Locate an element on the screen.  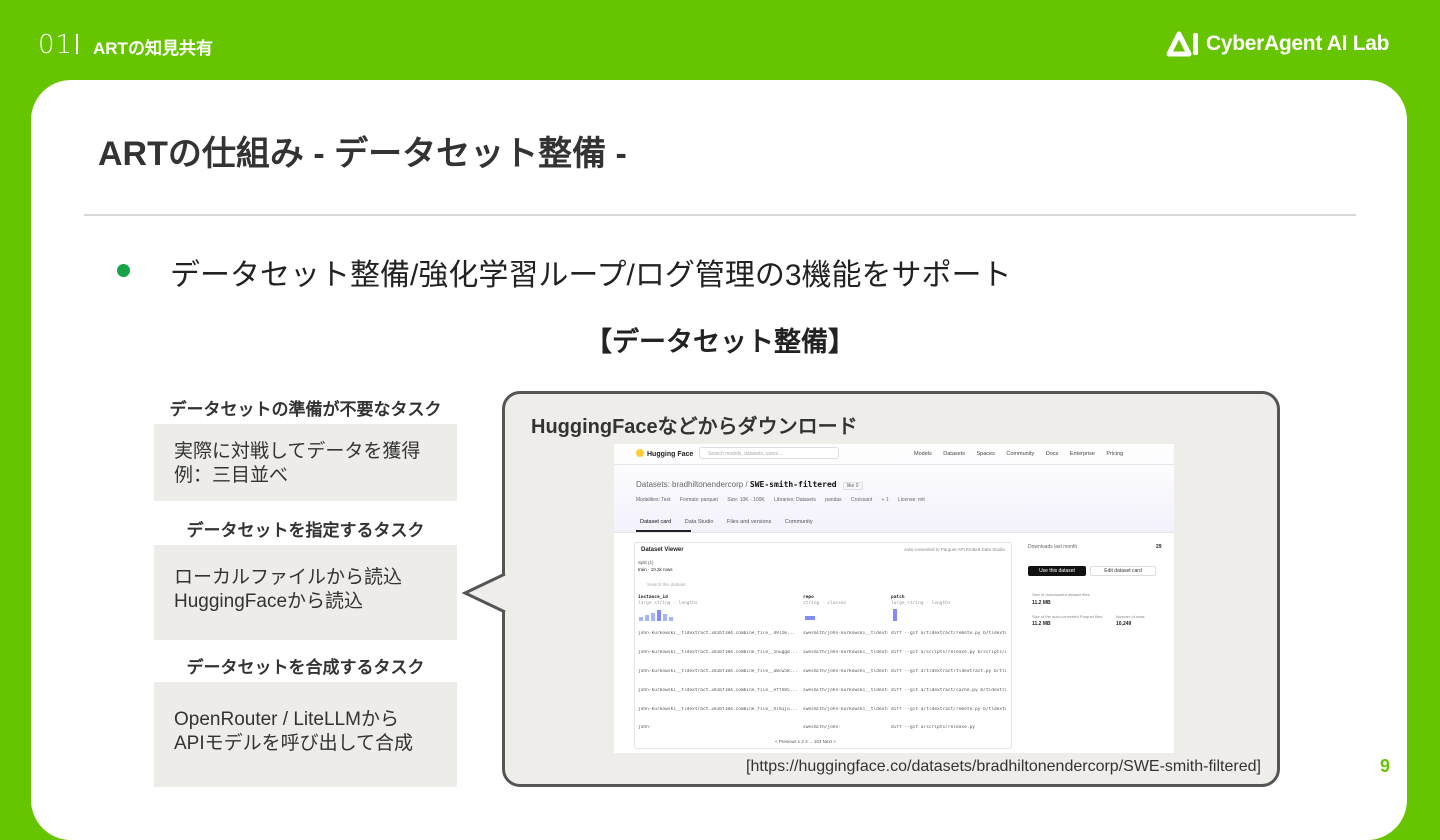
brand-name: CyberAgent AI Lab is located at coordinates (1298, 43).